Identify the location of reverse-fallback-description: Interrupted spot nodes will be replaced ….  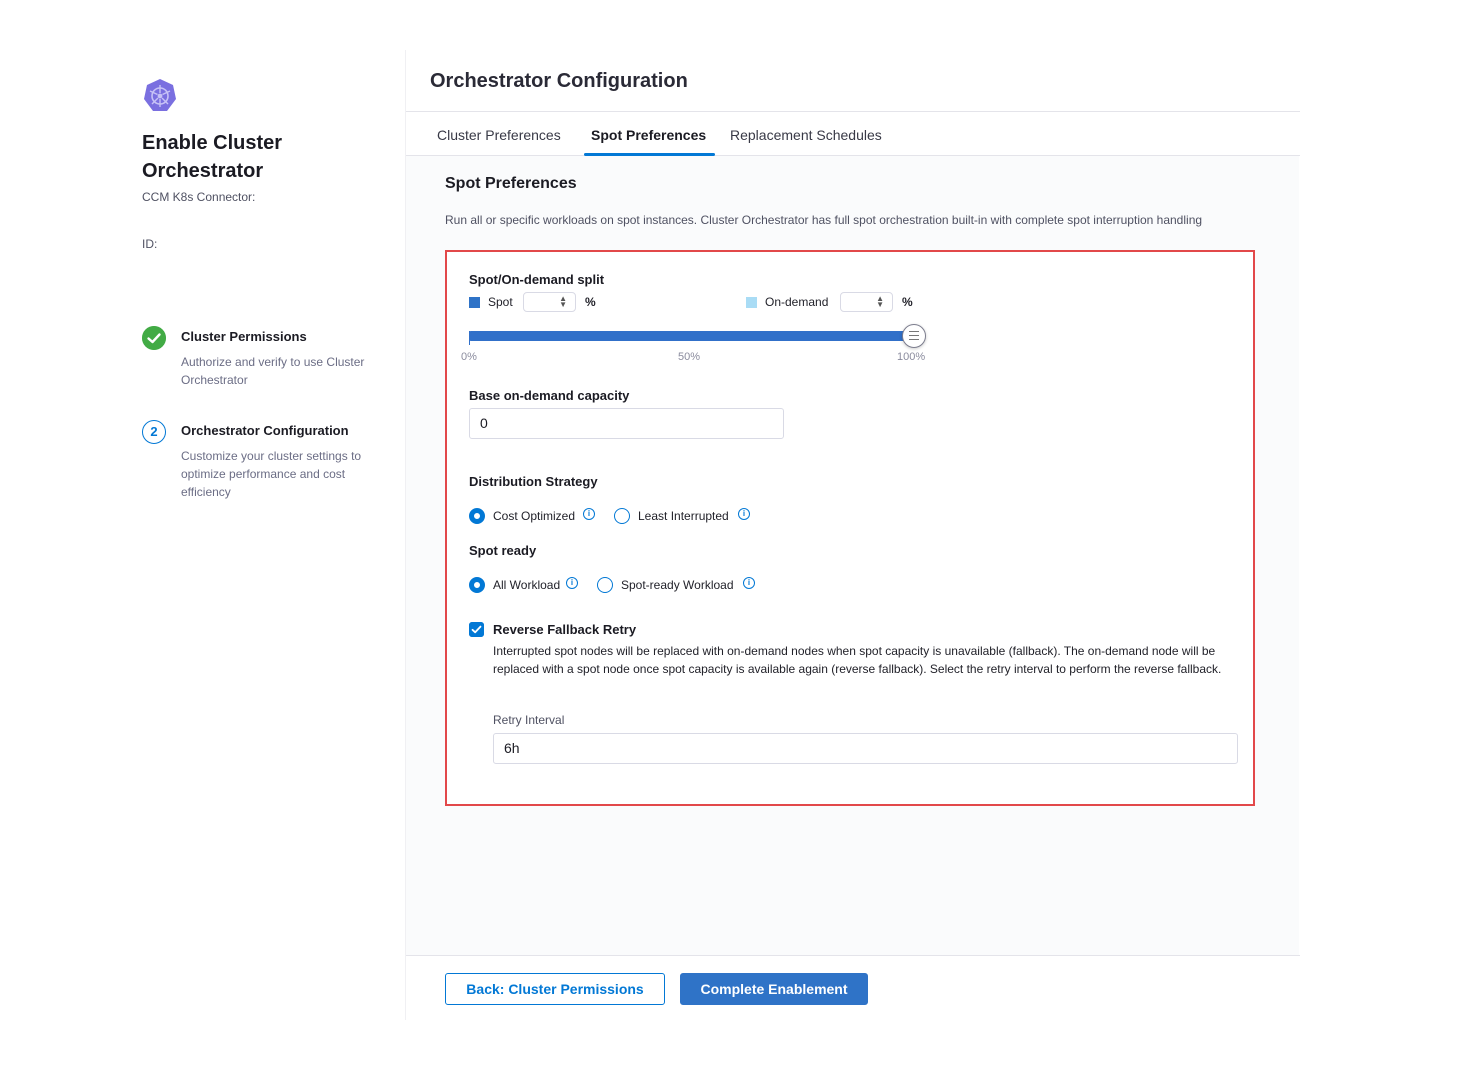
(857, 660).